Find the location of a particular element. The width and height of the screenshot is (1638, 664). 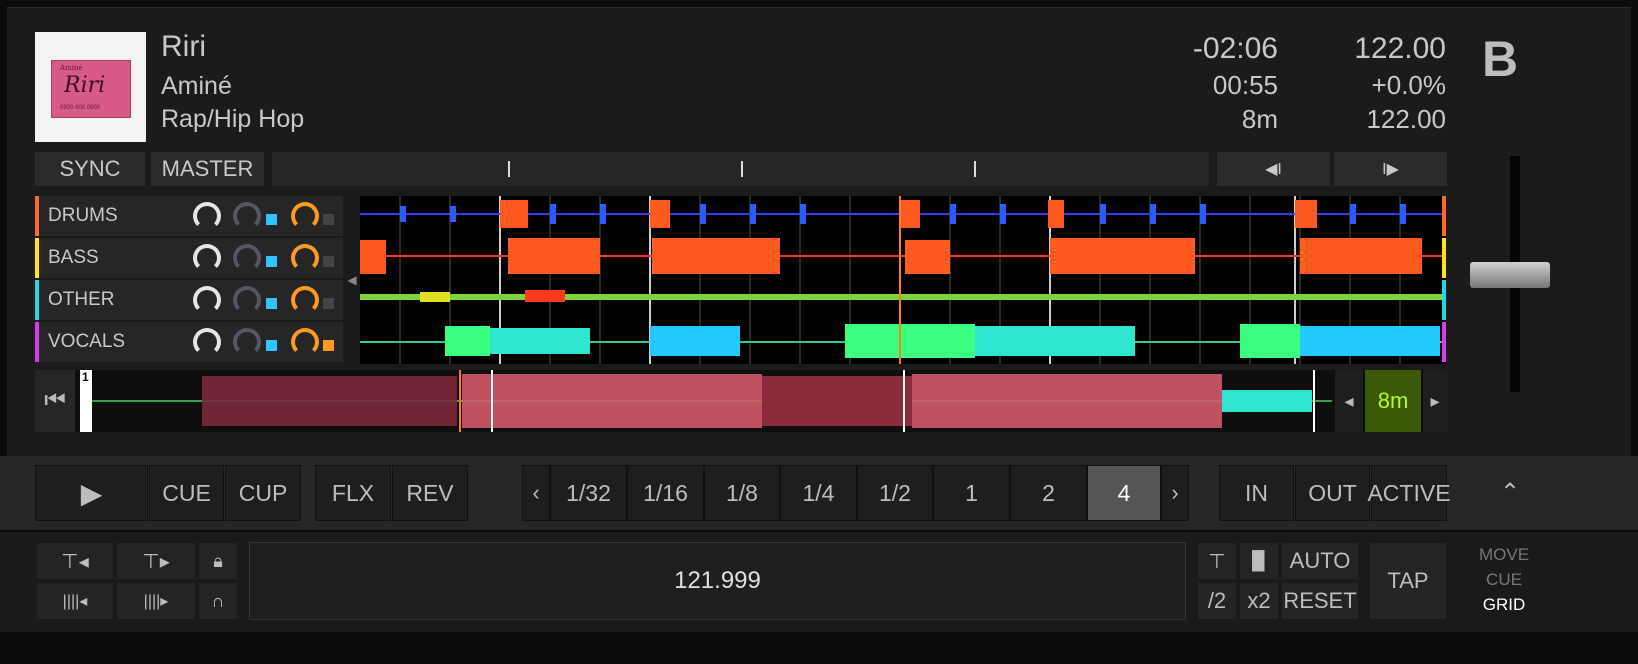

lock-button: 🔒︎ is located at coordinates (218, 561).